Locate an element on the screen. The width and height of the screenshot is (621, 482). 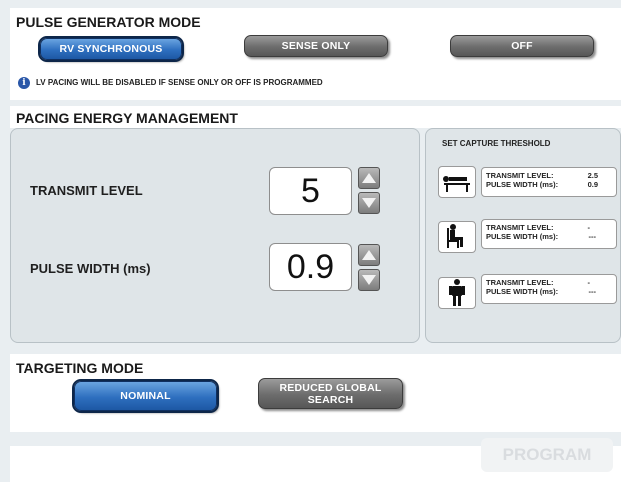
sitting-person-icon is located at coordinates (455, 236).